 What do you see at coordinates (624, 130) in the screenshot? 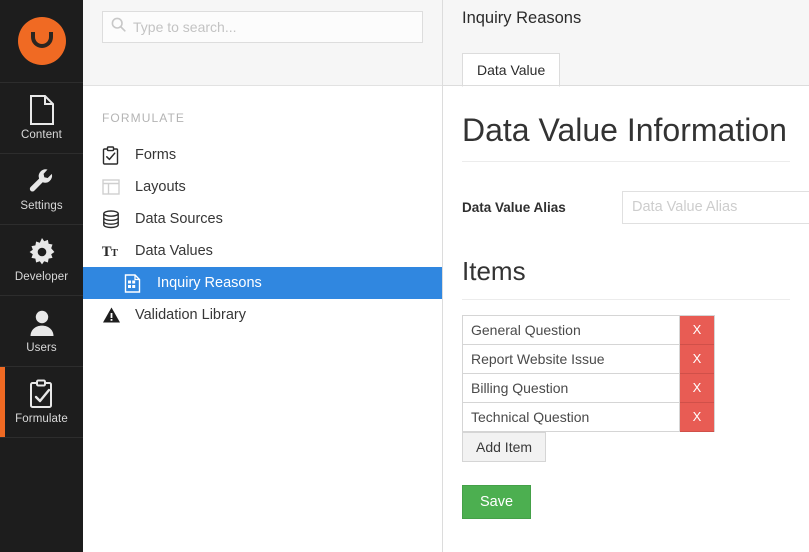
I see `data-value-information-heading: Data Value Information` at bounding box center [624, 130].